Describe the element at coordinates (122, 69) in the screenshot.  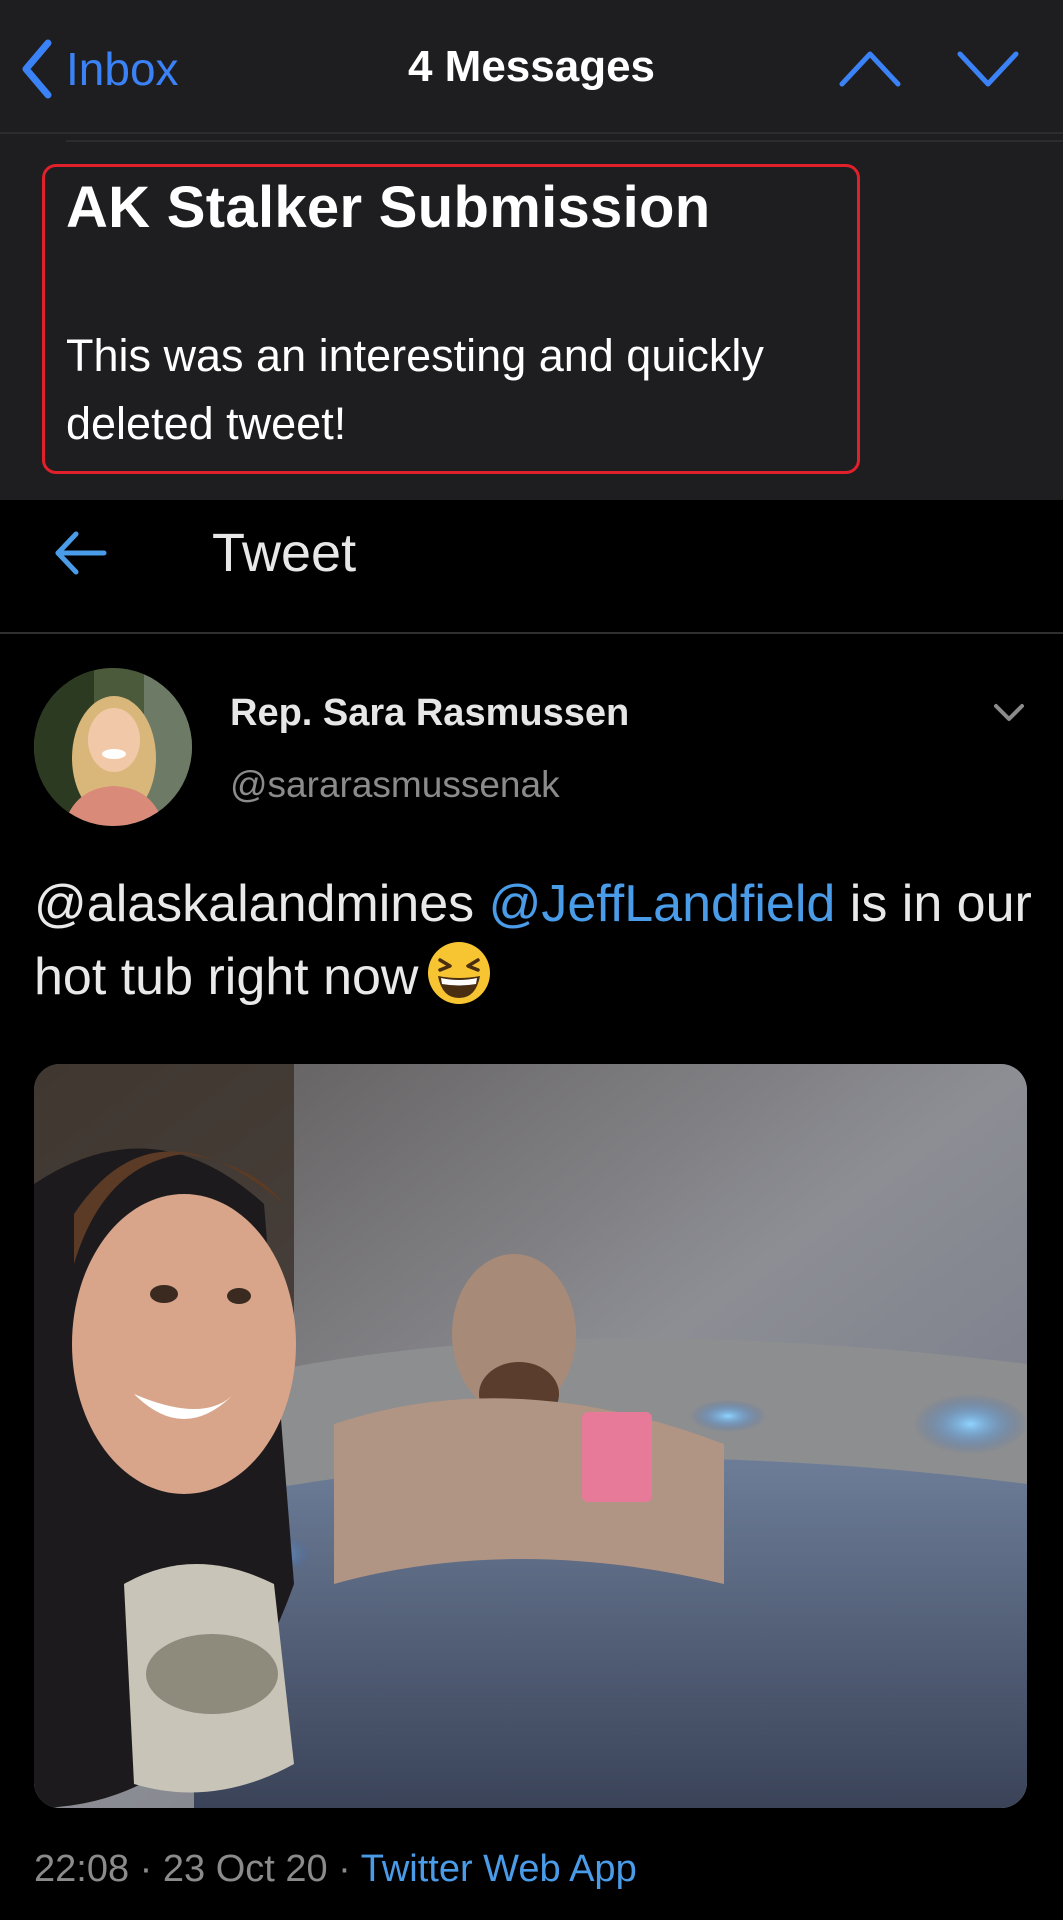
I see `inbox-back-label: Inbox` at that location.